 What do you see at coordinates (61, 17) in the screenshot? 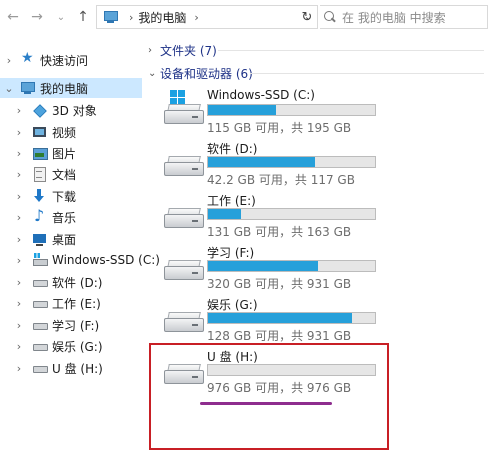
I see `recent-chevron-icon: ⌄` at bounding box center [61, 17].